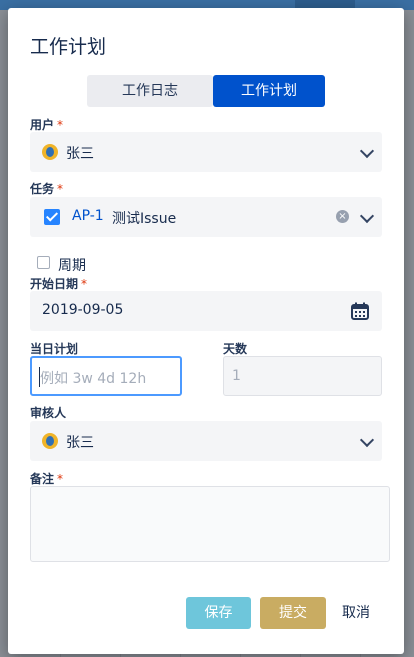  I want to click on task-select: AP-1 测试Issue ×, so click(206, 217).